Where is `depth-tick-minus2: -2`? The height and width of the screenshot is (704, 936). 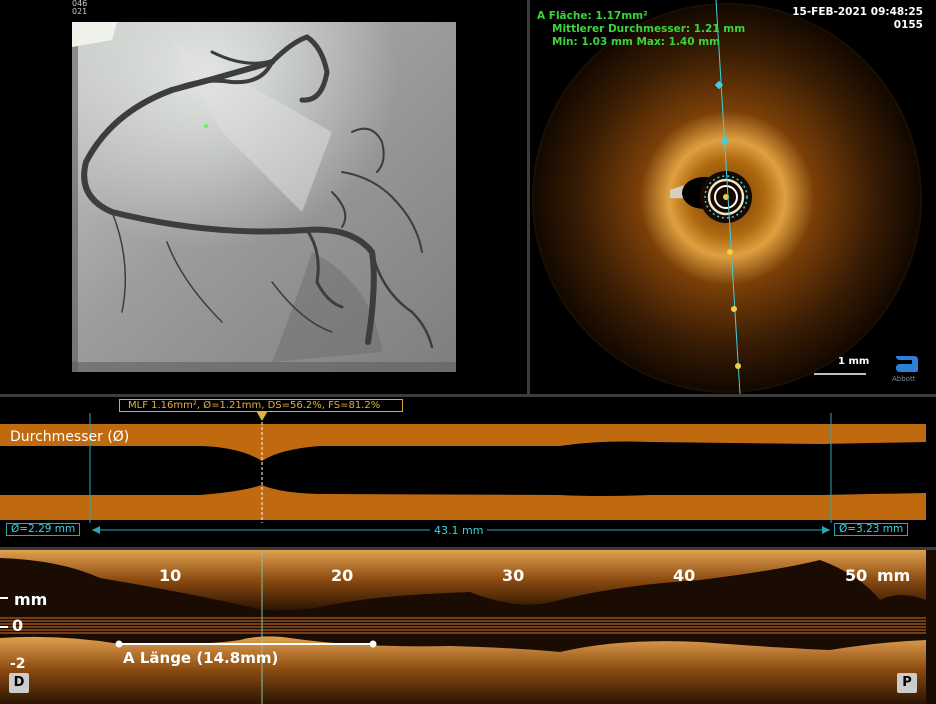 depth-tick-minus2: -2 is located at coordinates (18, 664).